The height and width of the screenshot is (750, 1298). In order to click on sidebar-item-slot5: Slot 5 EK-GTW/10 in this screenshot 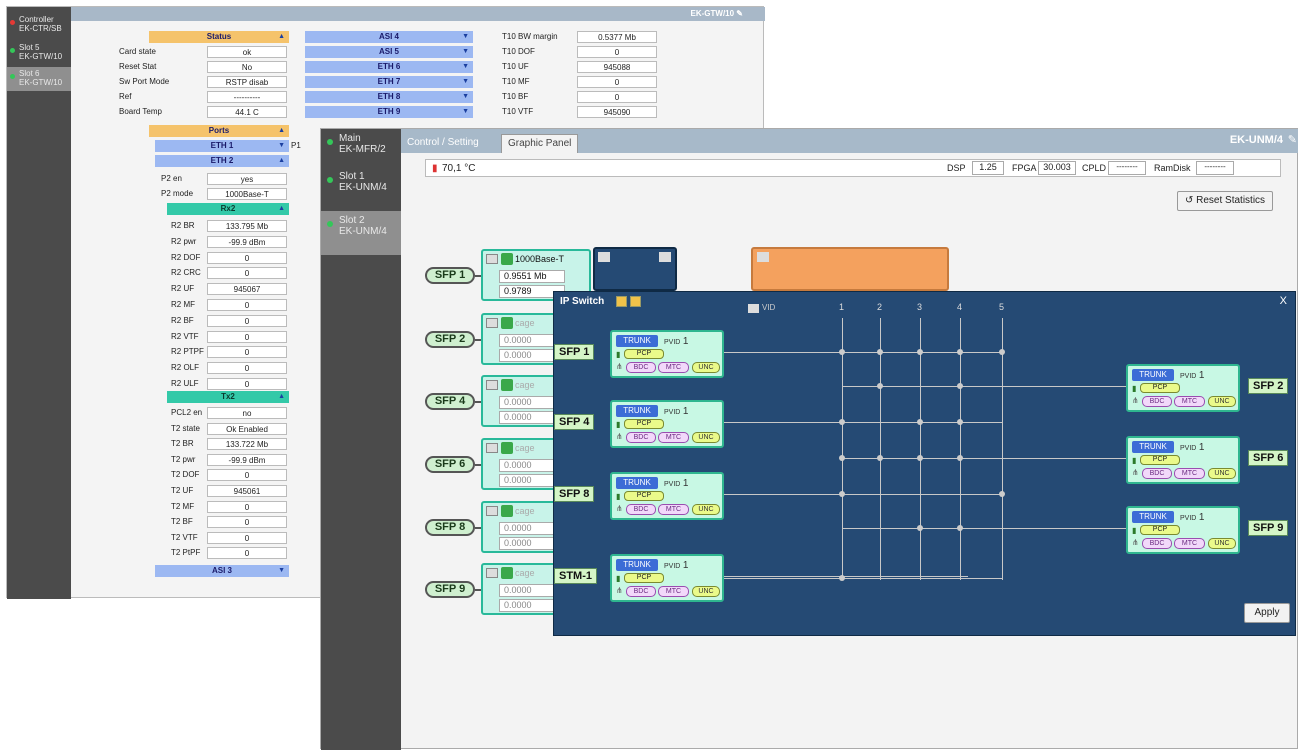, I will do `click(39, 53)`.